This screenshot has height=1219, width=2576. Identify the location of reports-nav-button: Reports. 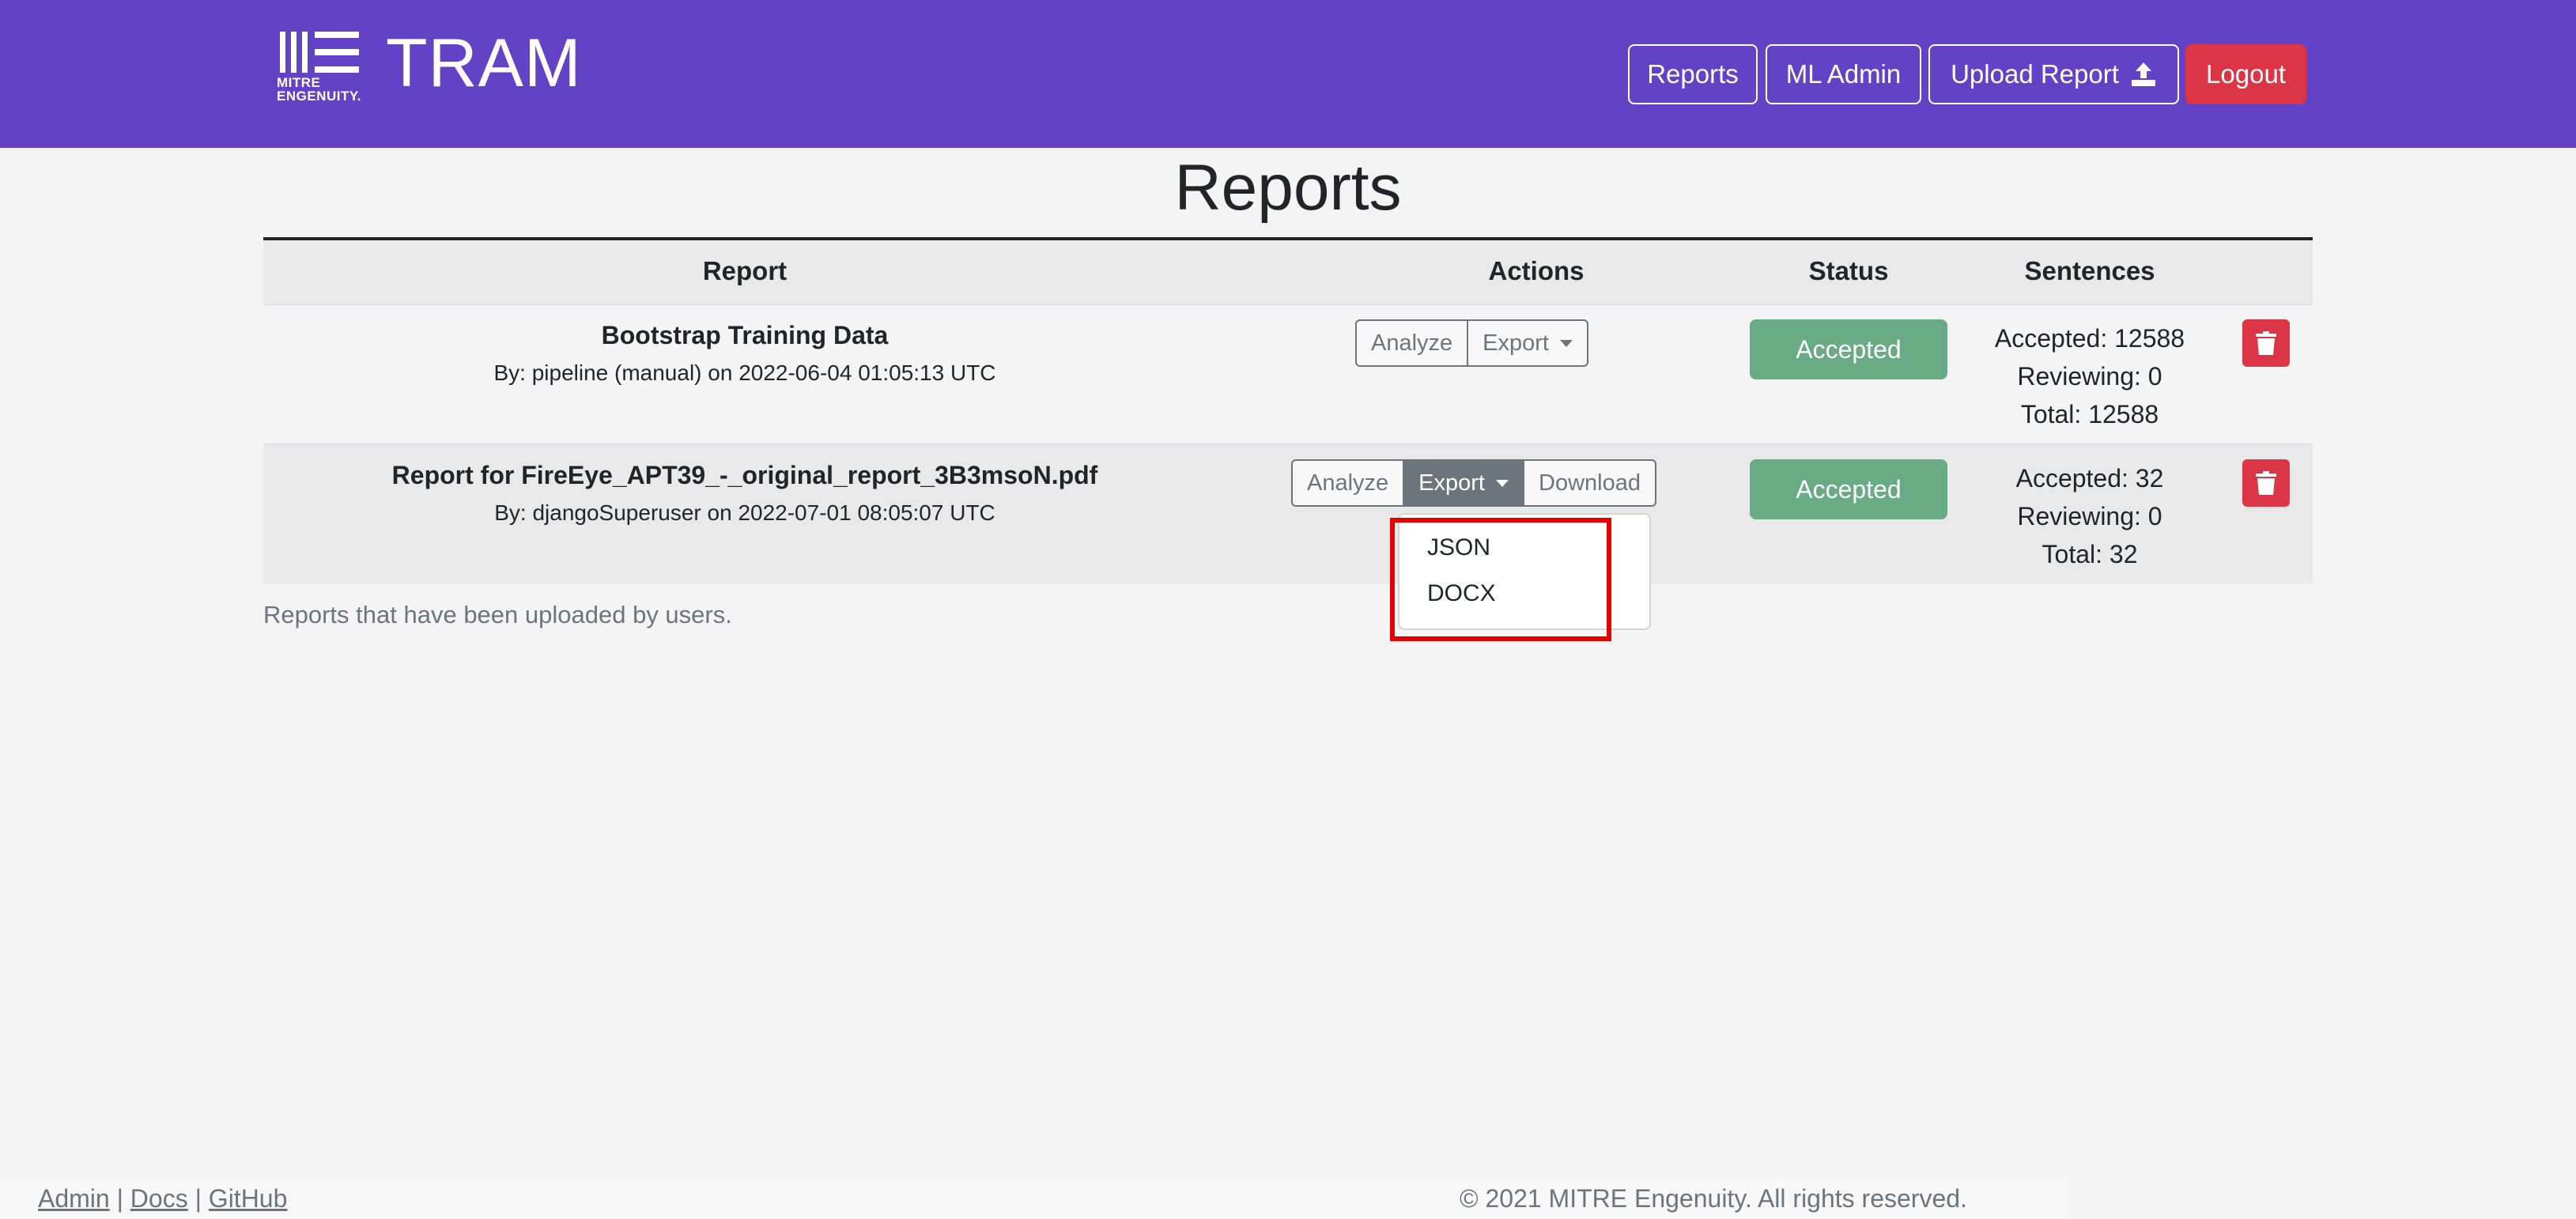
(1693, 74).